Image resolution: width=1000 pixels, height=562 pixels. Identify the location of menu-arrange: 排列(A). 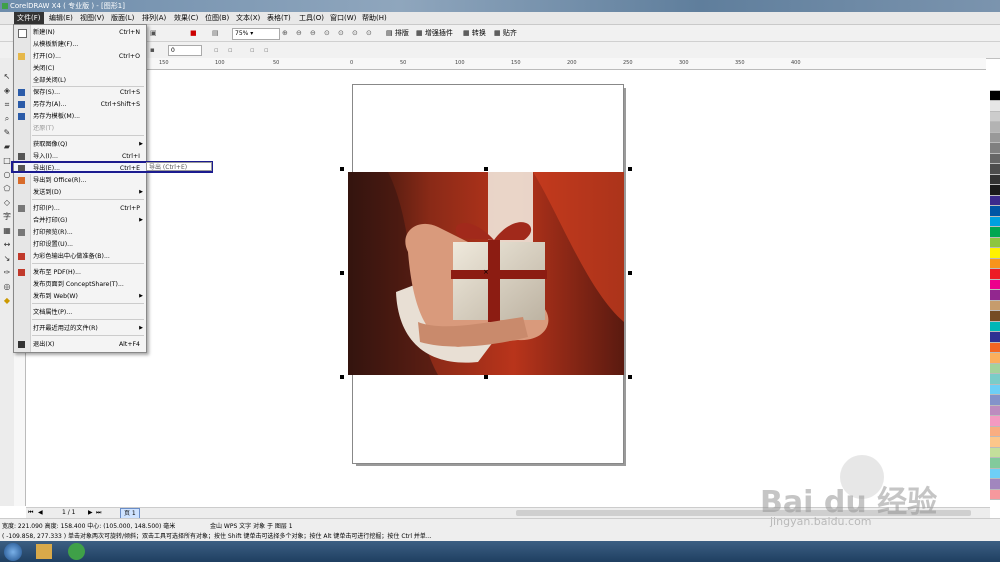
(154, 18).